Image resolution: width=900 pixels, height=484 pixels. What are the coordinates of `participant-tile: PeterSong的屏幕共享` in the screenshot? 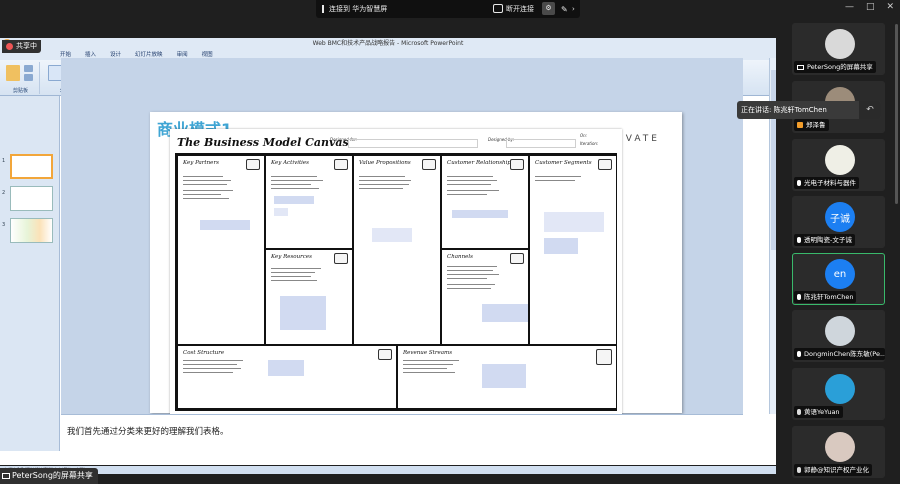 It's located at (838, 49).